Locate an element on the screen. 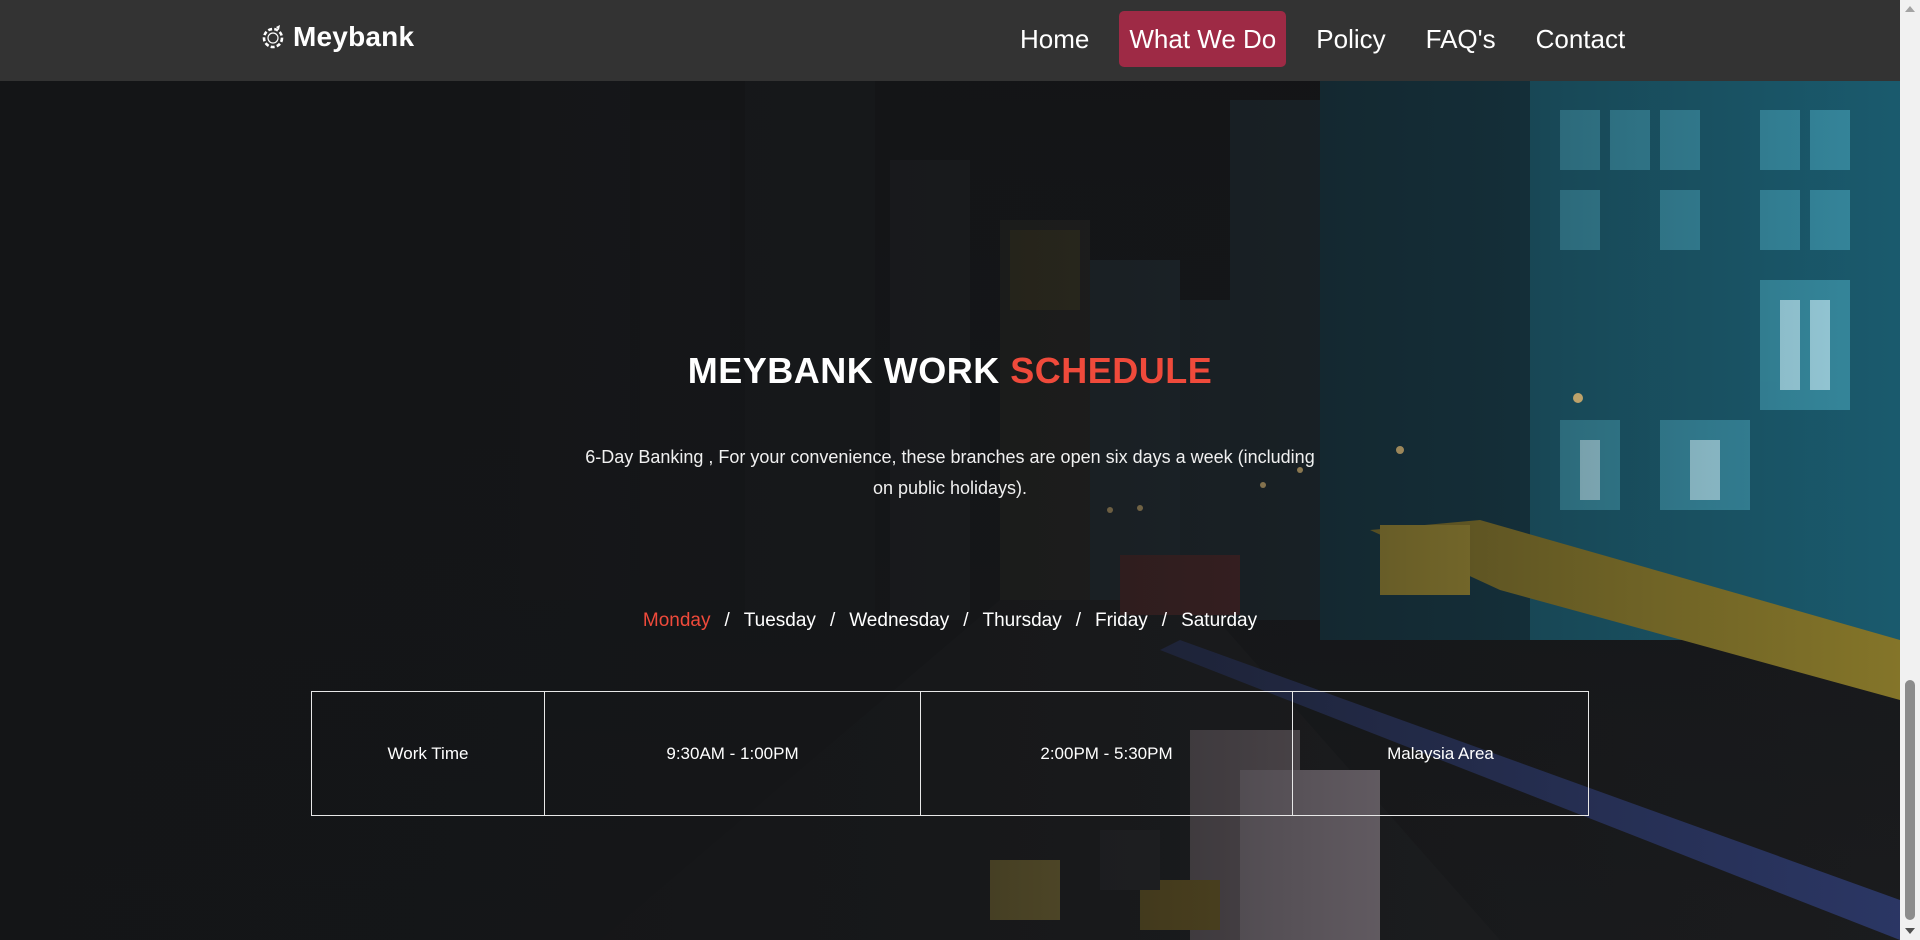 This screenshot has width=1920, height=940. nav-contact: Contact is located at coordinates (1581, 39).